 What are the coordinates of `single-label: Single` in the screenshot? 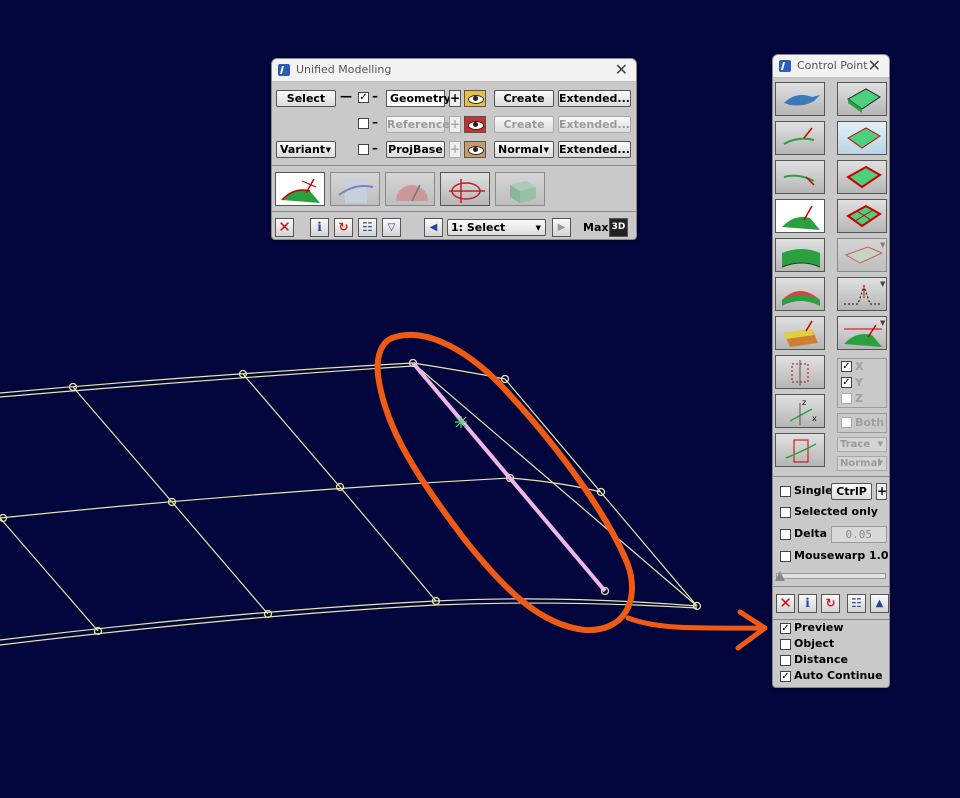 It's located at (813, 490).